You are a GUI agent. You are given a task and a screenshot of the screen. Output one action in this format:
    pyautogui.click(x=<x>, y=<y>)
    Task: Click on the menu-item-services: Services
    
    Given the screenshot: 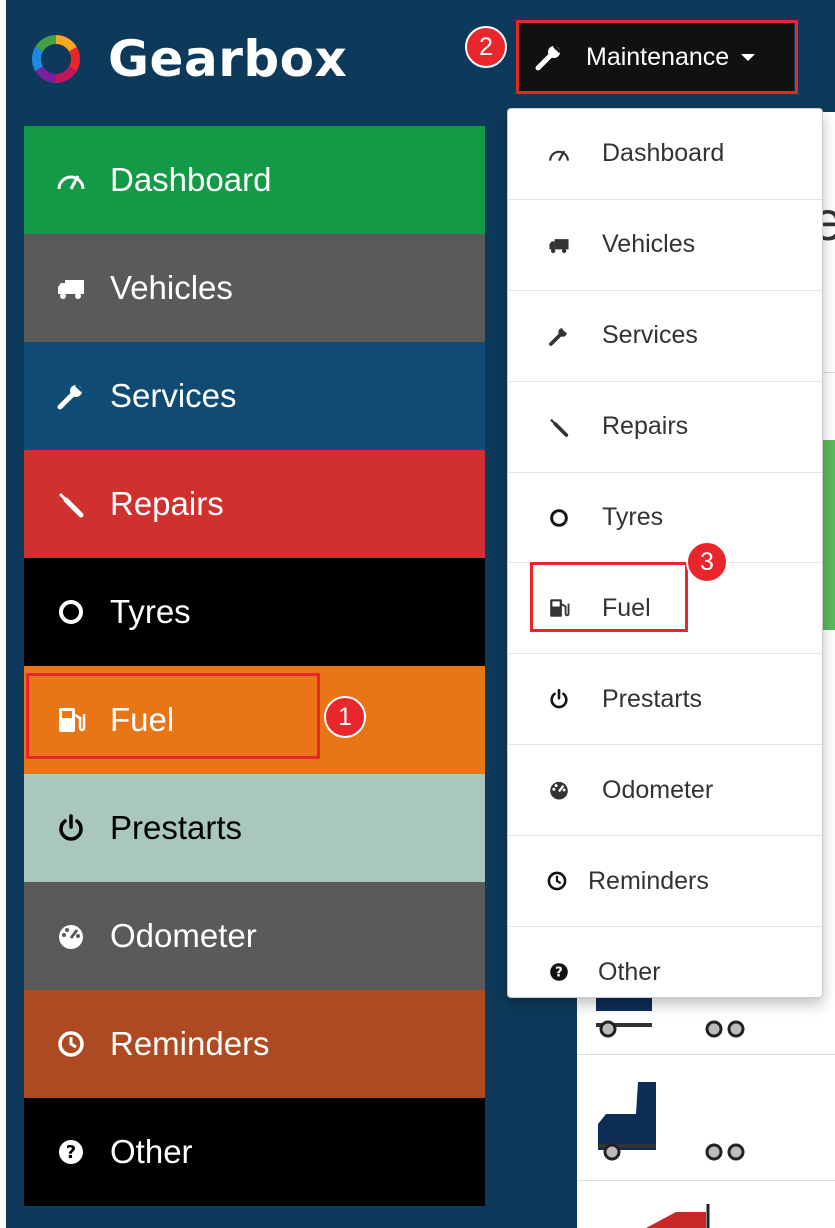 What is the action you would take?
    pyautogui.click(x=665, y=336)
    